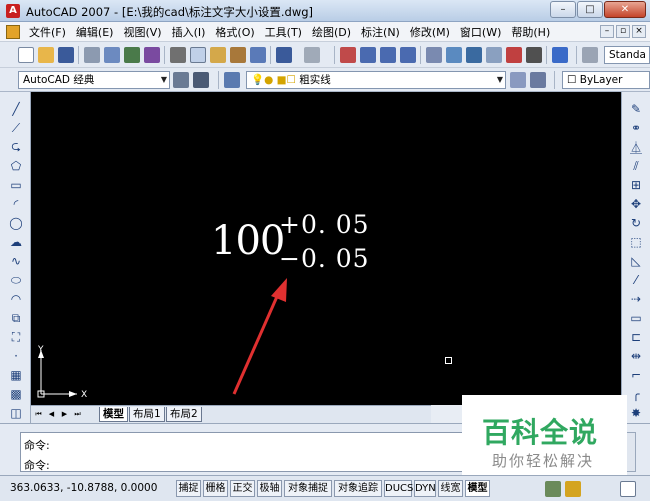 This screenshot has height=501, width=650. What do you see at coordinates (16, 204) in the screenshot?
I see `arc-icon: ◜` at bounding box center [16, 204].